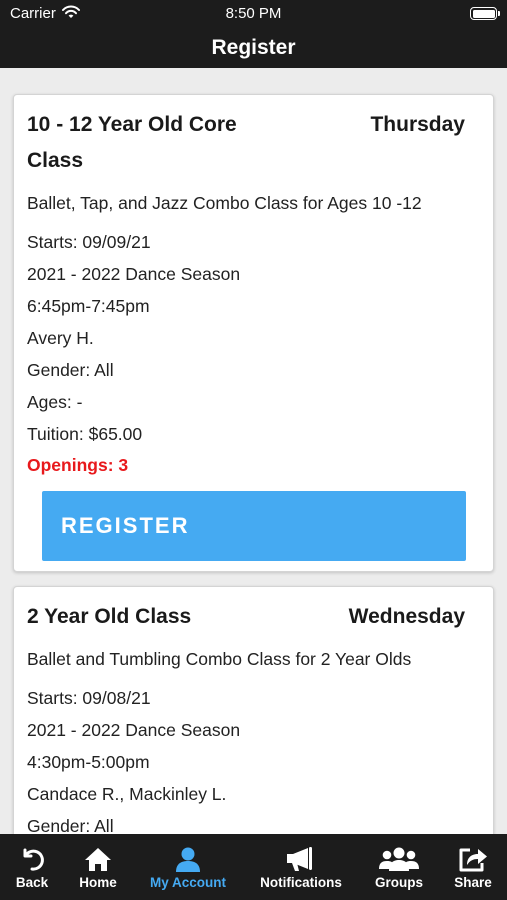 The image size is (507, 900). Describe the element at coordinates (417, 124) in the screenshot. I see `class-day: Thursday` at that location.